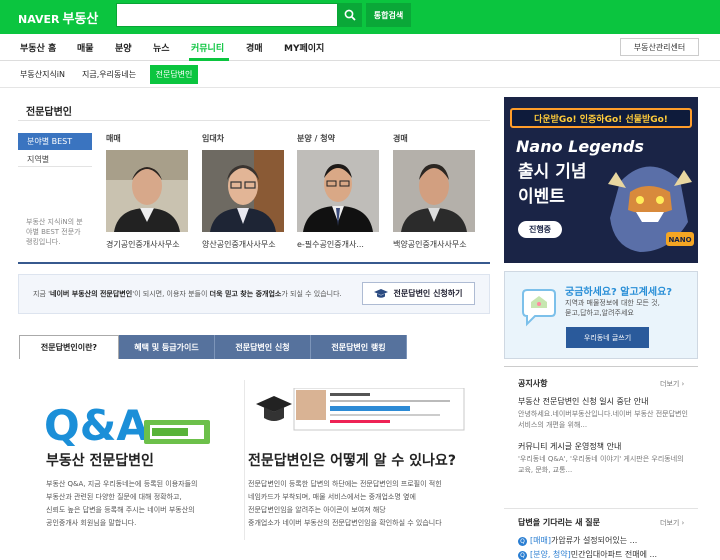  Describe the element at coordinates (42, 74) in the screenshot. I see `sub-nav-item-knowledge: 부동산지식iN` at that location.